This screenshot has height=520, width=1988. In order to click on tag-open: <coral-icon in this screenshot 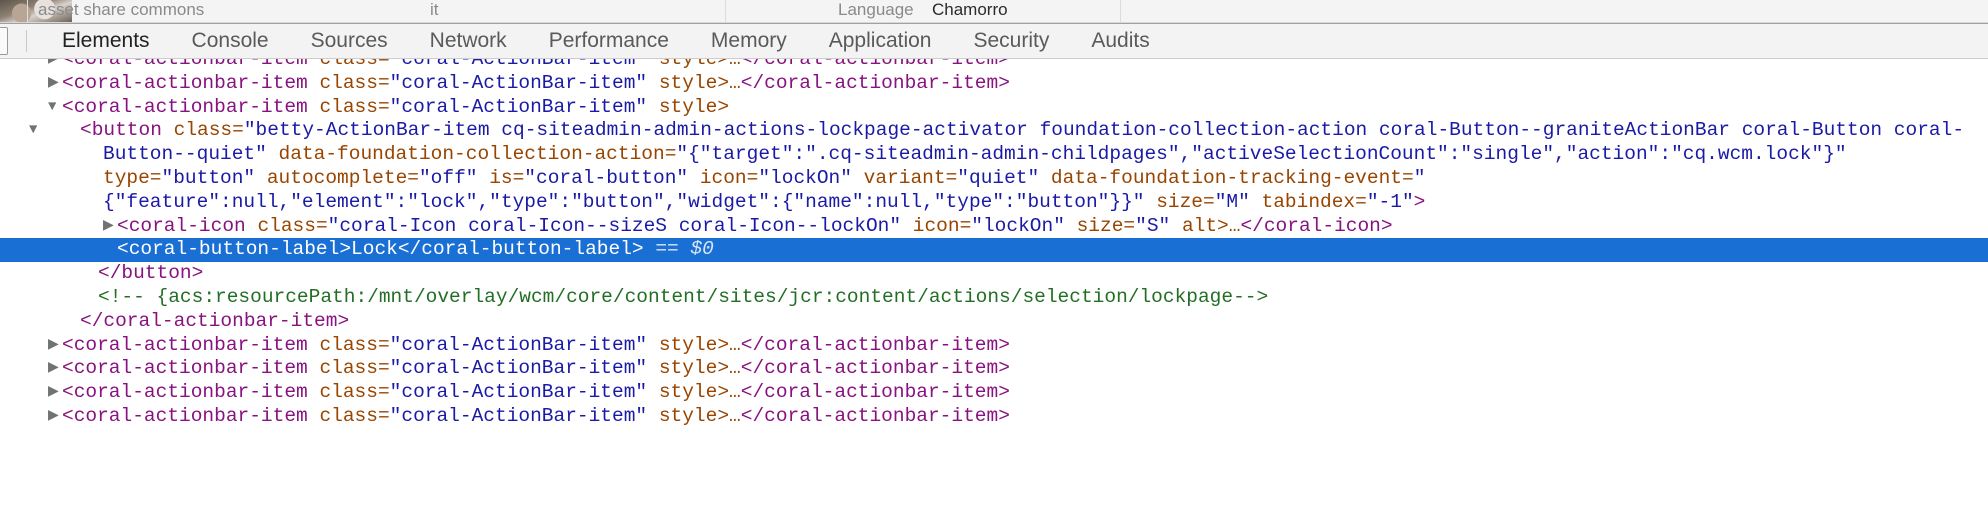, I will do `click(181, 225)`.